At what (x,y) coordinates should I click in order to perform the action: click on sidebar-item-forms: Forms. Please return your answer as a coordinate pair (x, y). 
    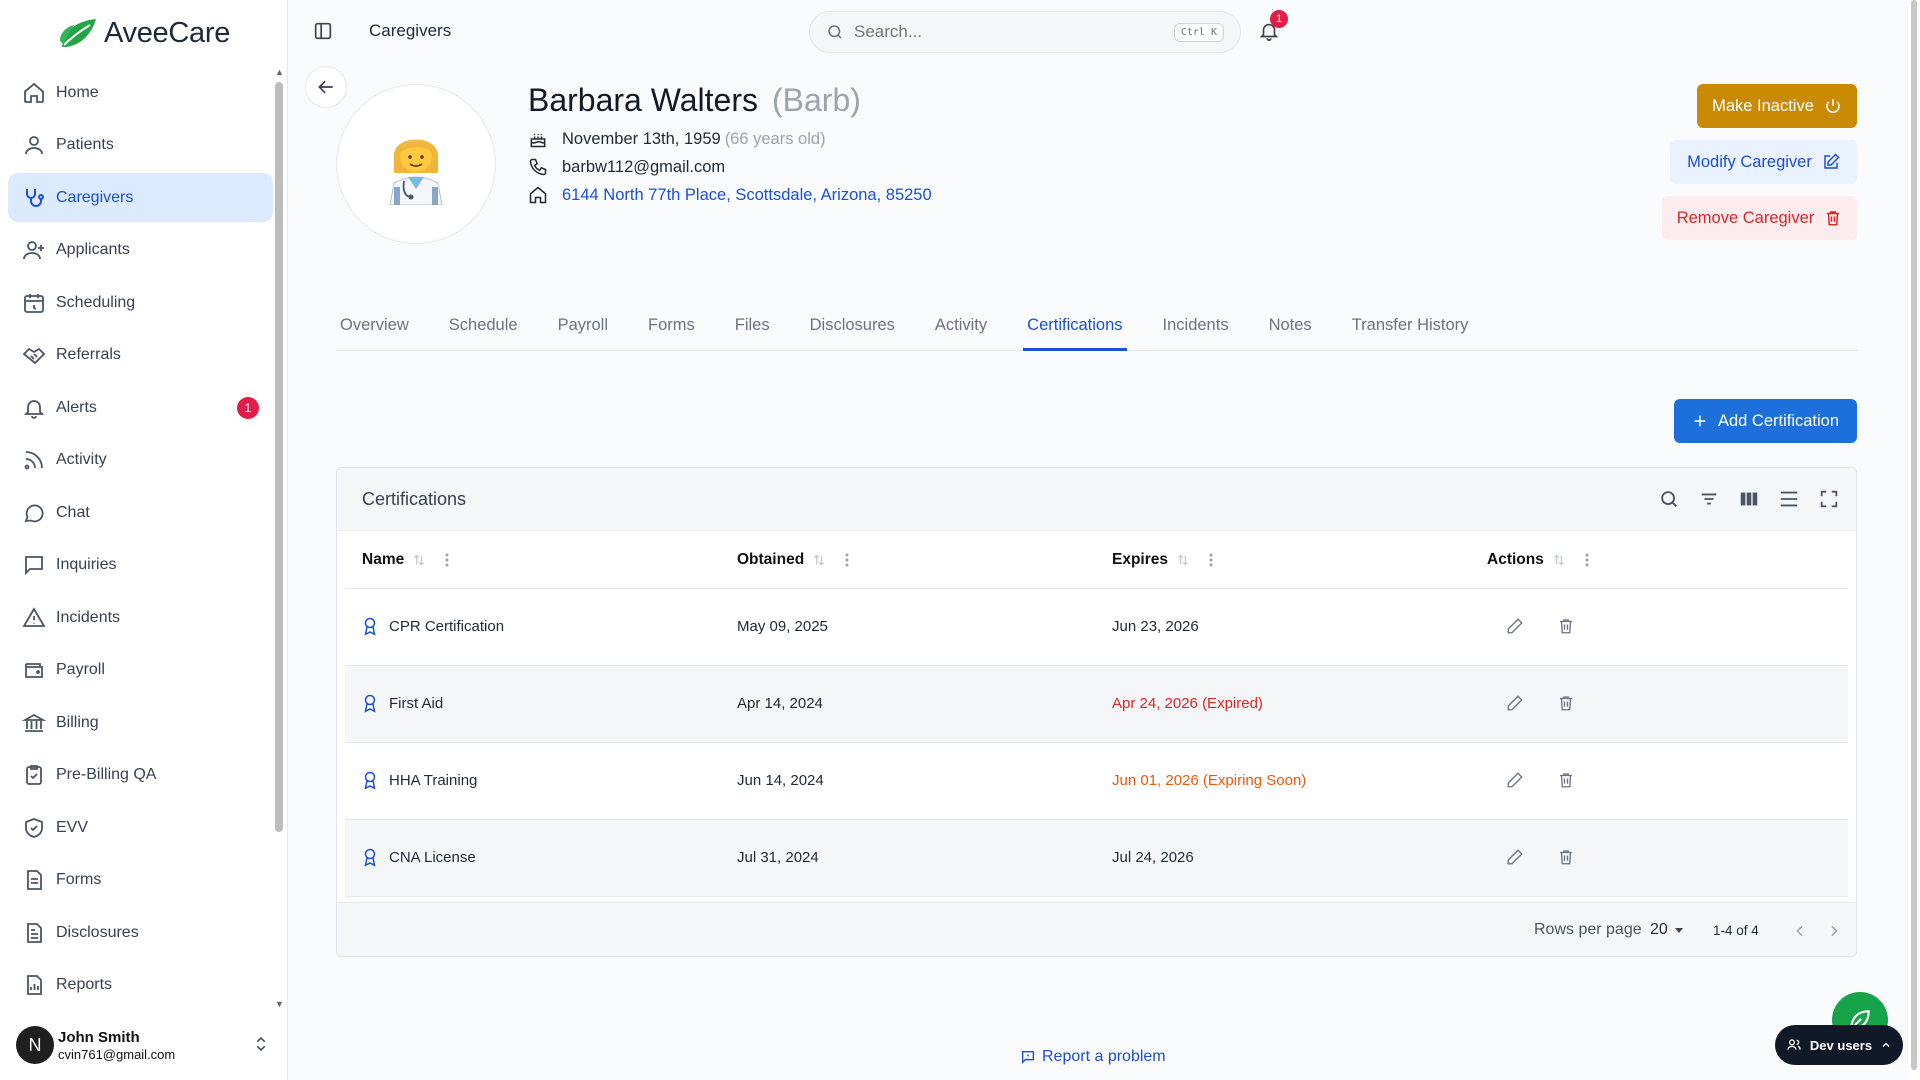
    Looking at the image, I should click on (140, 880).